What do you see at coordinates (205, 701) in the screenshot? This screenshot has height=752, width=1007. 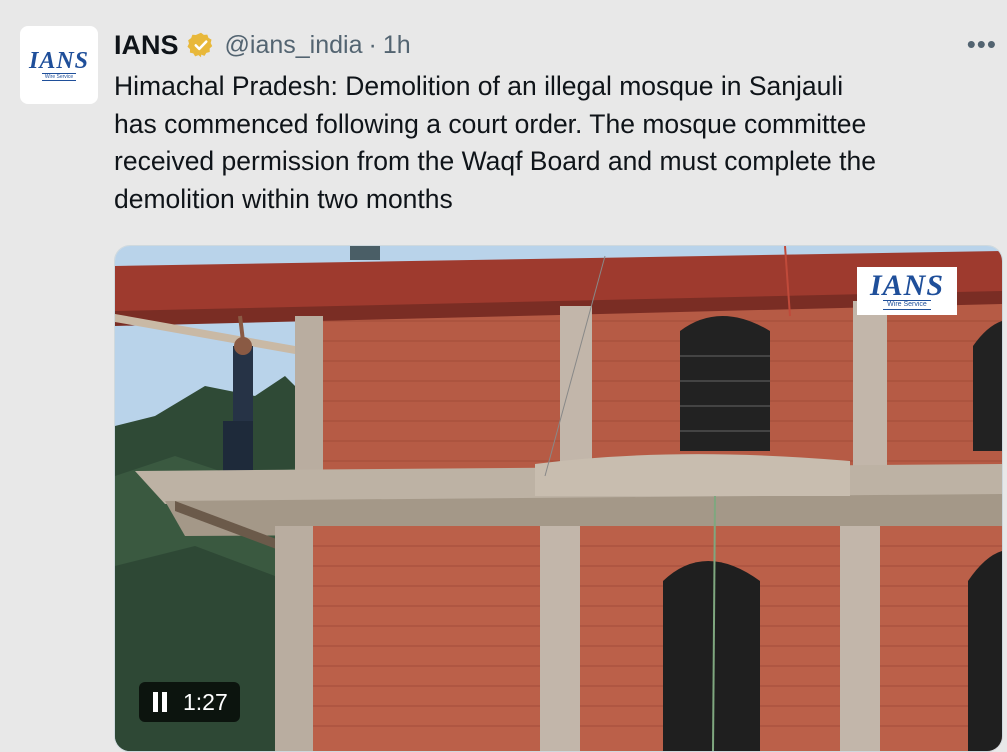 I see `video-duration: 1:27` at bounding box center [205, 701].